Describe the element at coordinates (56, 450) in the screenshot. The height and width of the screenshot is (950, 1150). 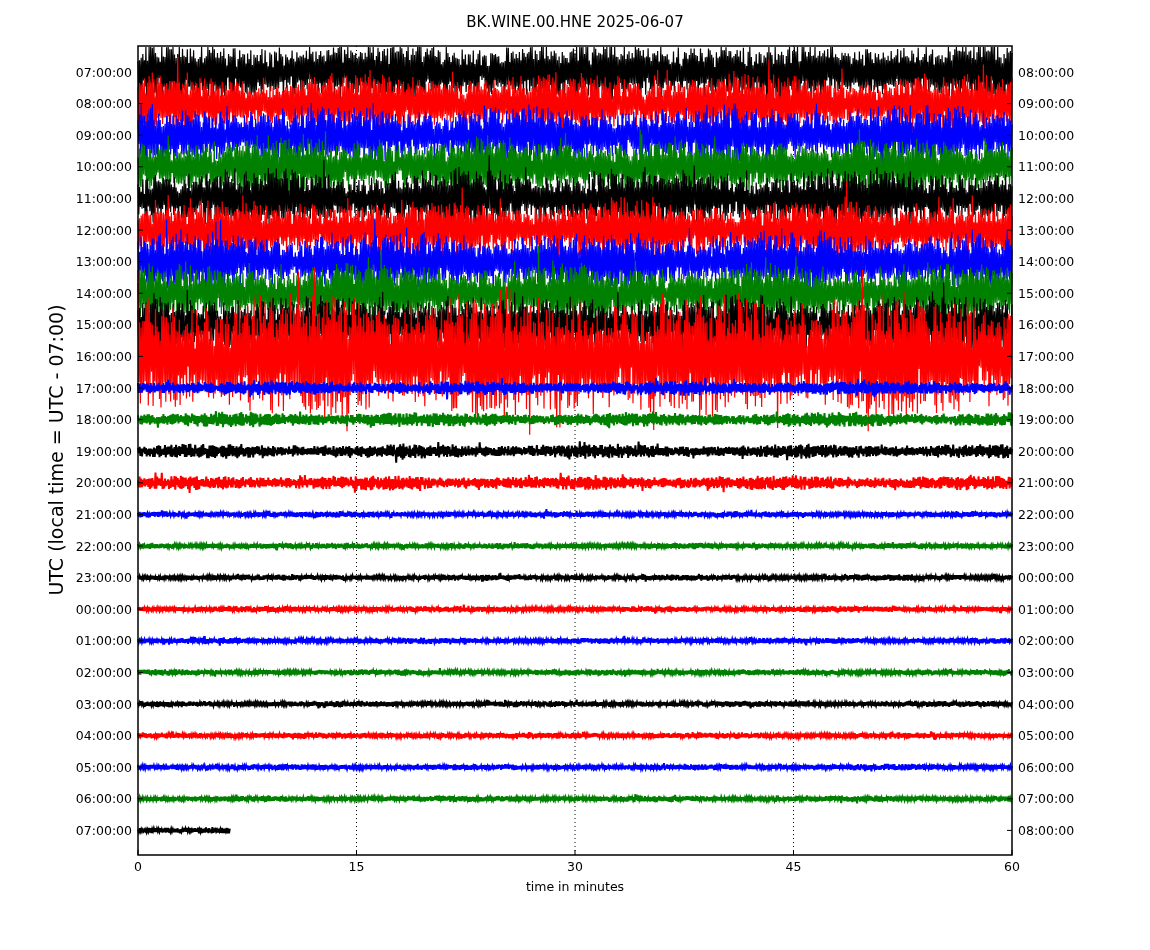
I see `y-axis-label: UTC (local time = UTC - 07:00)` at that location.